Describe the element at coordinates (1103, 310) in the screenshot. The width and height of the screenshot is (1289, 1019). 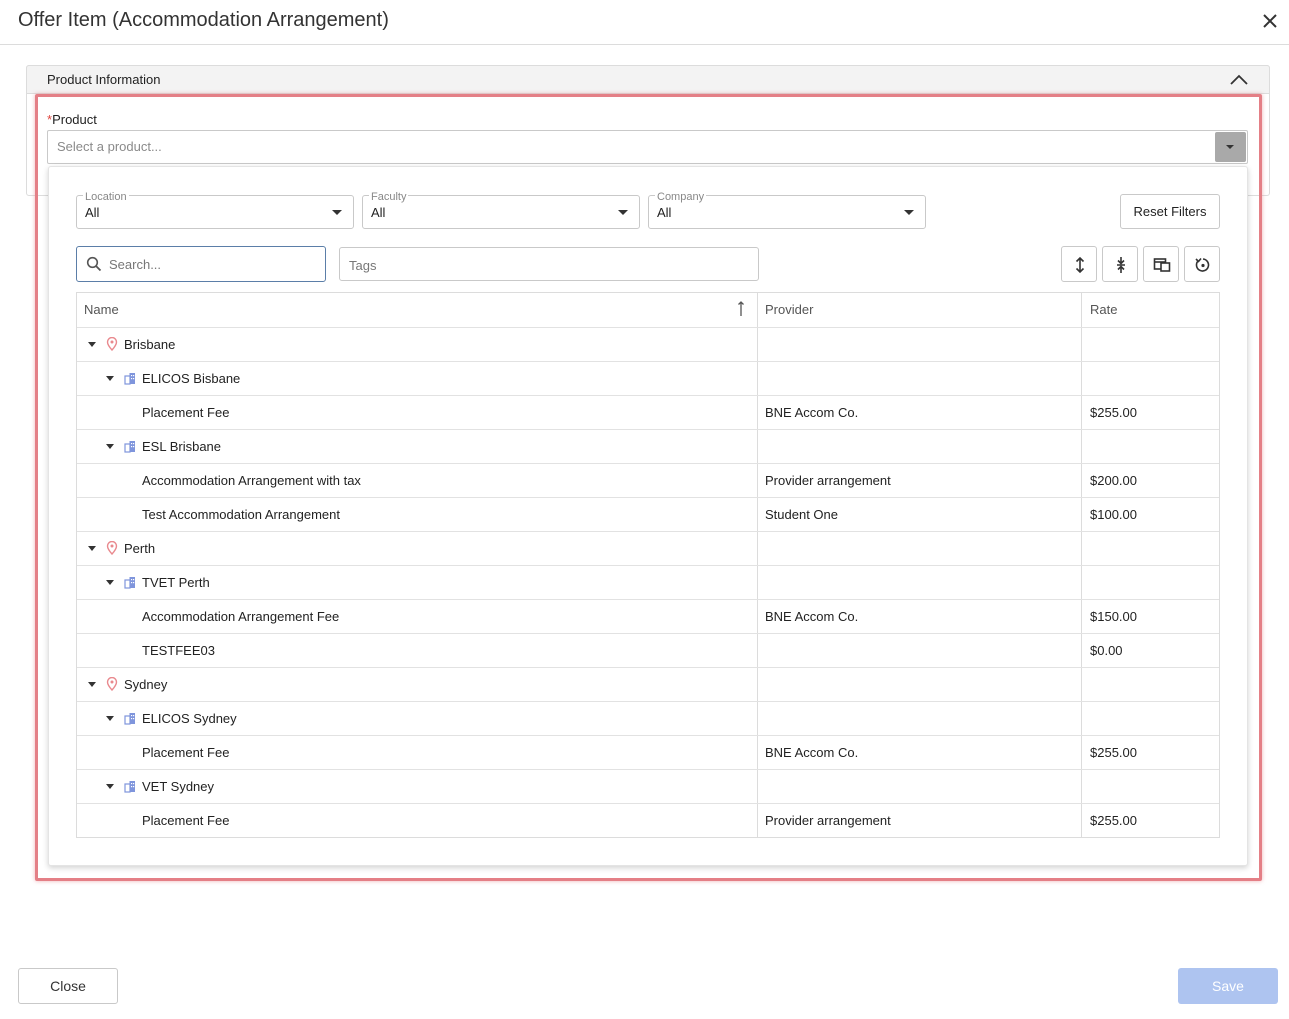
I see `column-header-rate: Rate` at that location.